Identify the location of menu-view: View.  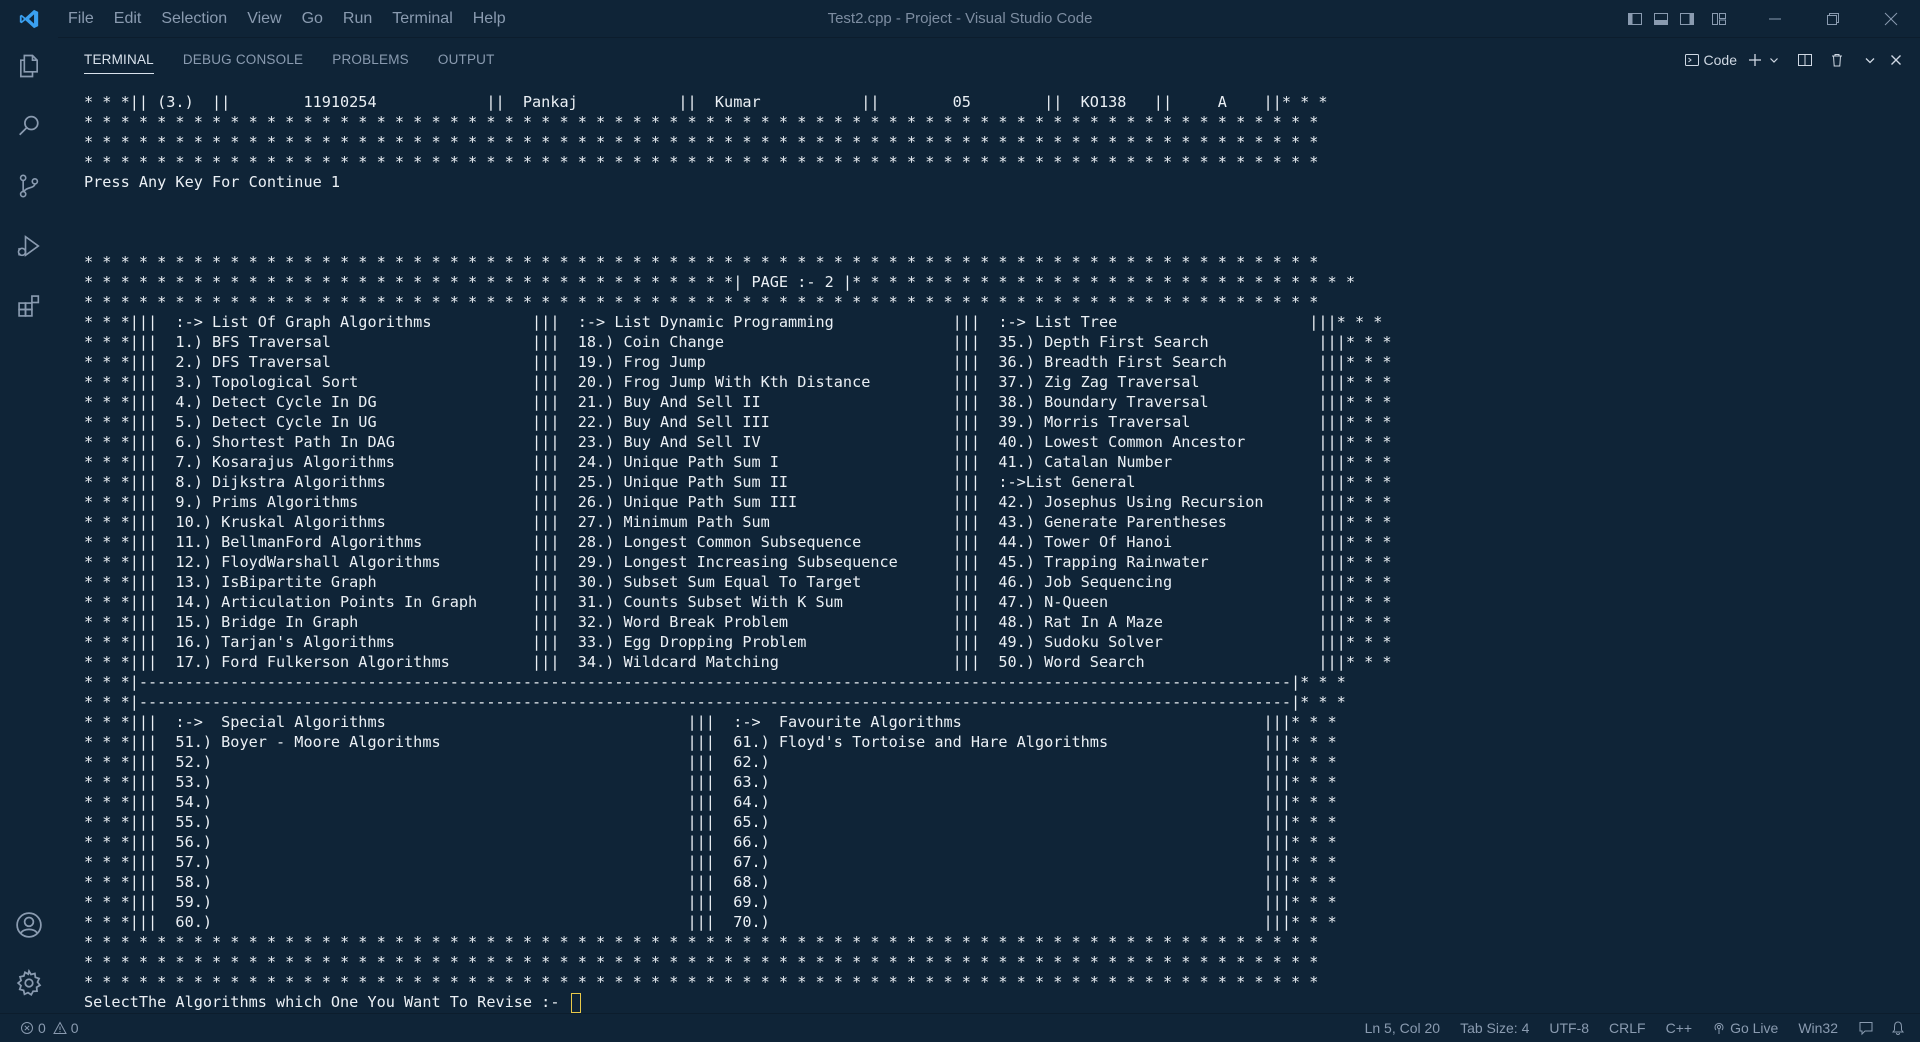
(264, 18).